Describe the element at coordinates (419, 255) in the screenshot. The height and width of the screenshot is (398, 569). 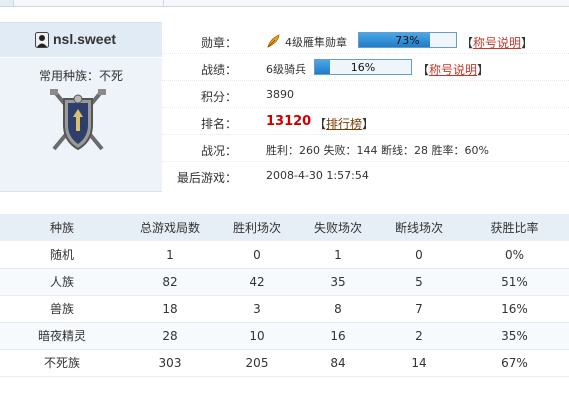
I see `cell-disconnects: 0` at that location.